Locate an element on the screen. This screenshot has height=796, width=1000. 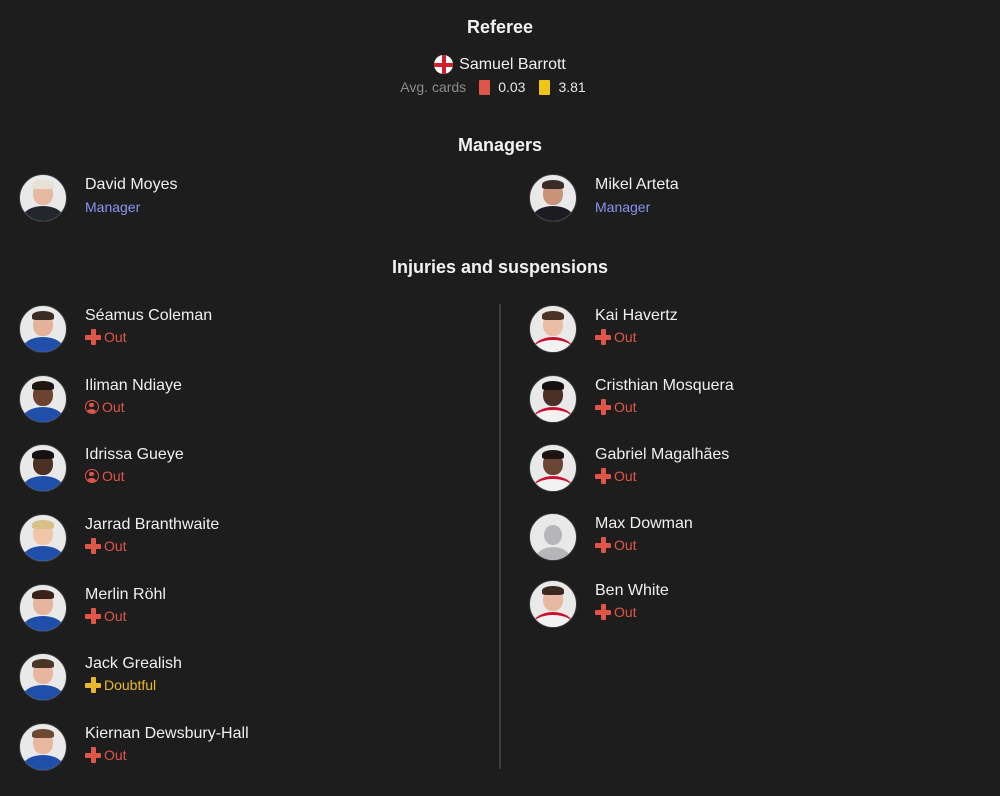
referee-name: Samuel Barrott is located at coordinates (512, 65).